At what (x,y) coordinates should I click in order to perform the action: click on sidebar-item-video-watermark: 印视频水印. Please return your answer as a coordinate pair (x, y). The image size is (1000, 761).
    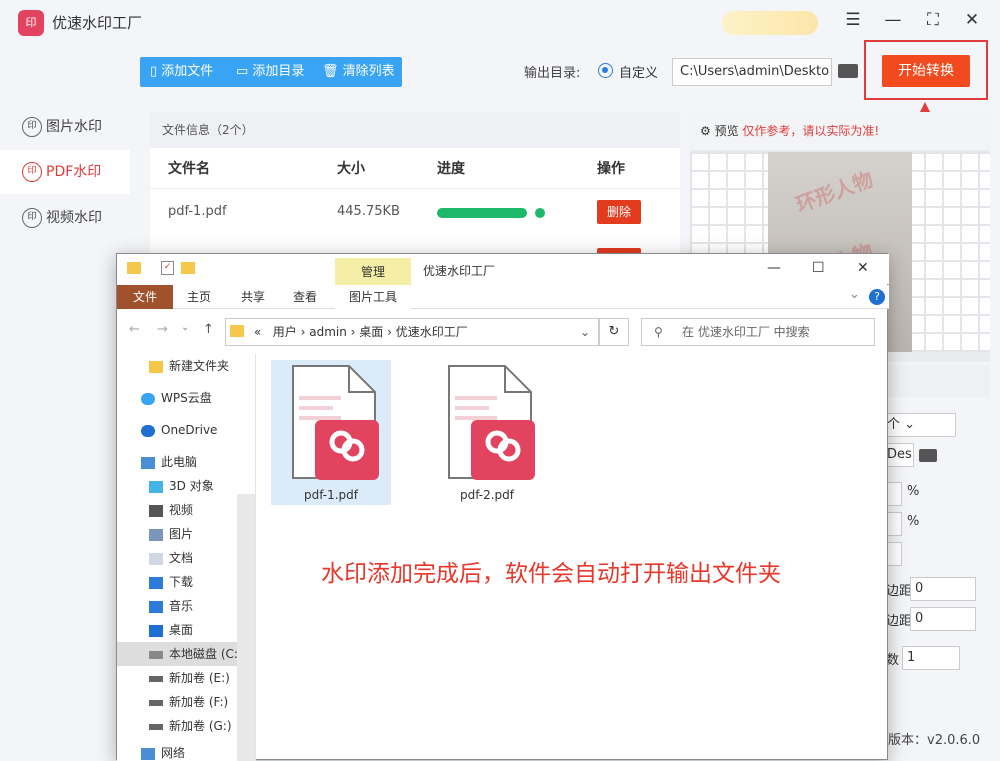
    Looking at the image, I should click on (65, 218).